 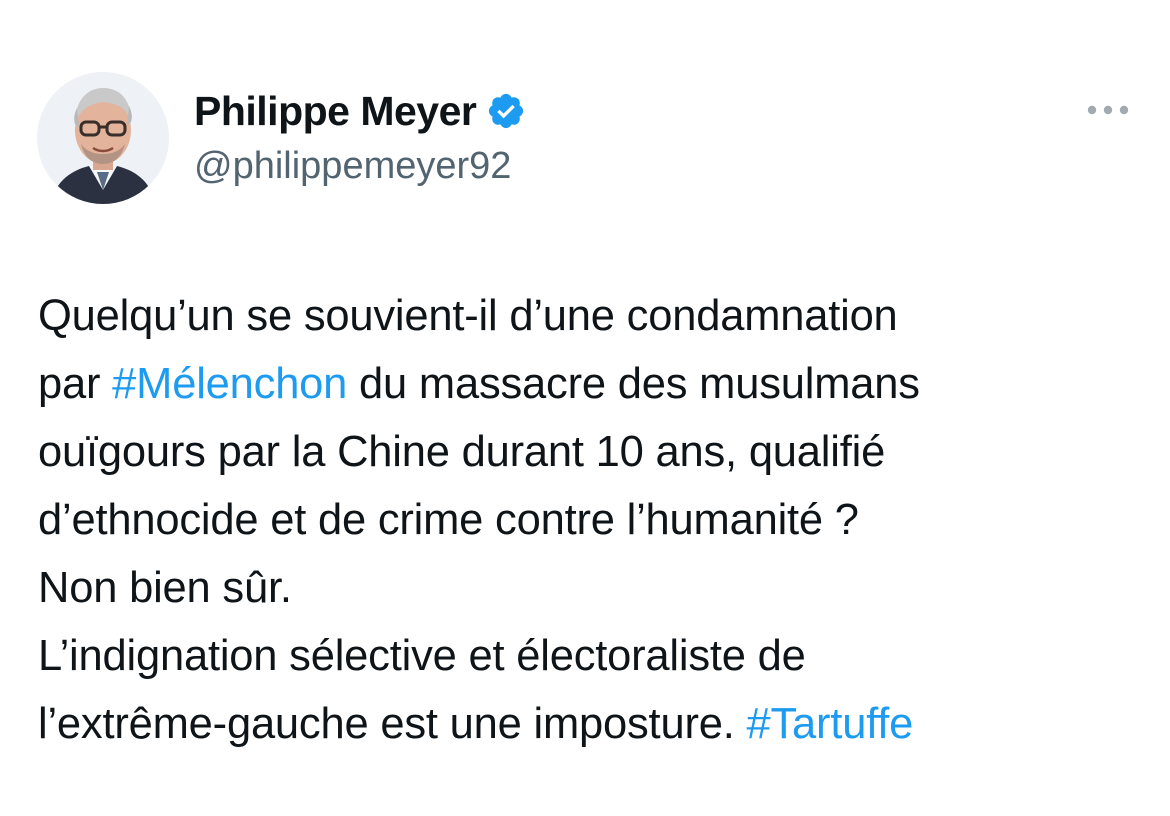 What do you see at coordinates (360, 137) in the screenshot?
I see `tweet-header: Philippe Meyer @philippemeyer92` at bounding box center [360, 137].